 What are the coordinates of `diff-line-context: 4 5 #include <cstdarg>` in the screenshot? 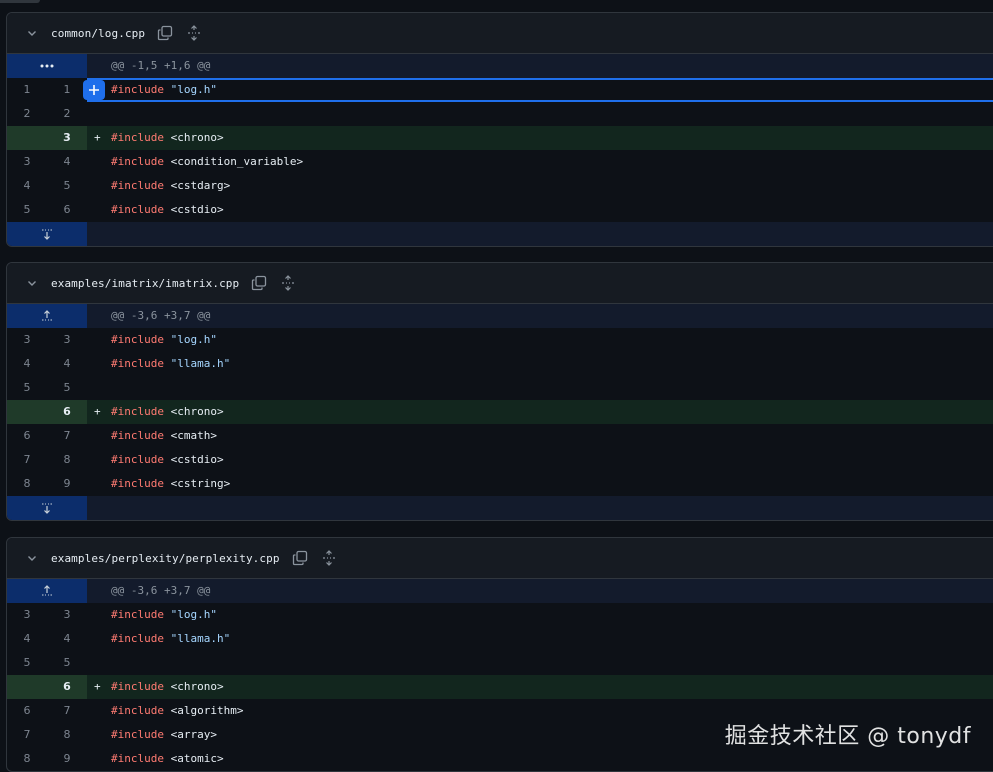 It's located at (500, 186).